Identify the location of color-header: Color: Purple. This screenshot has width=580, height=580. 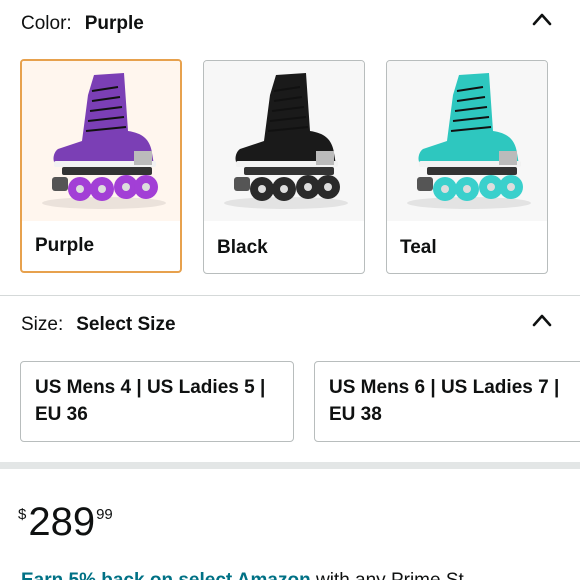
(82, 24).